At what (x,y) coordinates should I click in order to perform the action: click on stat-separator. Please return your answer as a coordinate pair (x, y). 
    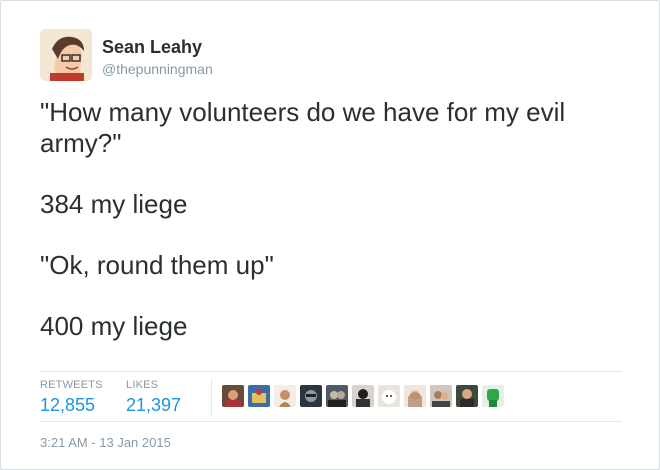
    Looking at the image, I should click on (211, 397).